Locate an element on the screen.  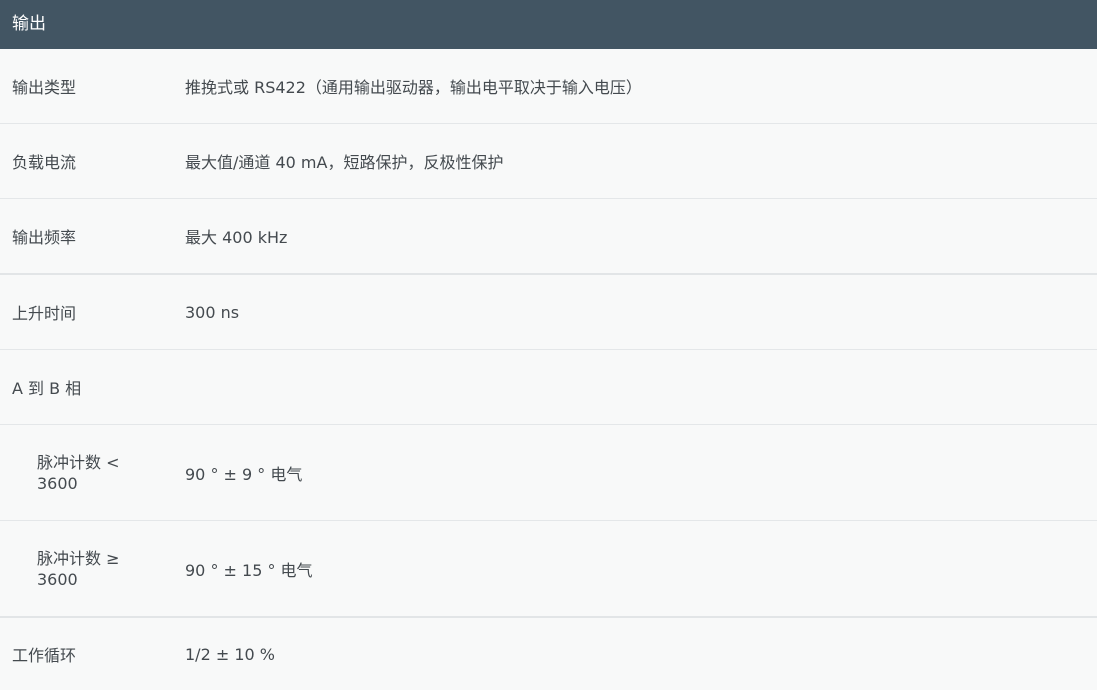
row-label: 输出类型 is located at coordinates (44, 87).